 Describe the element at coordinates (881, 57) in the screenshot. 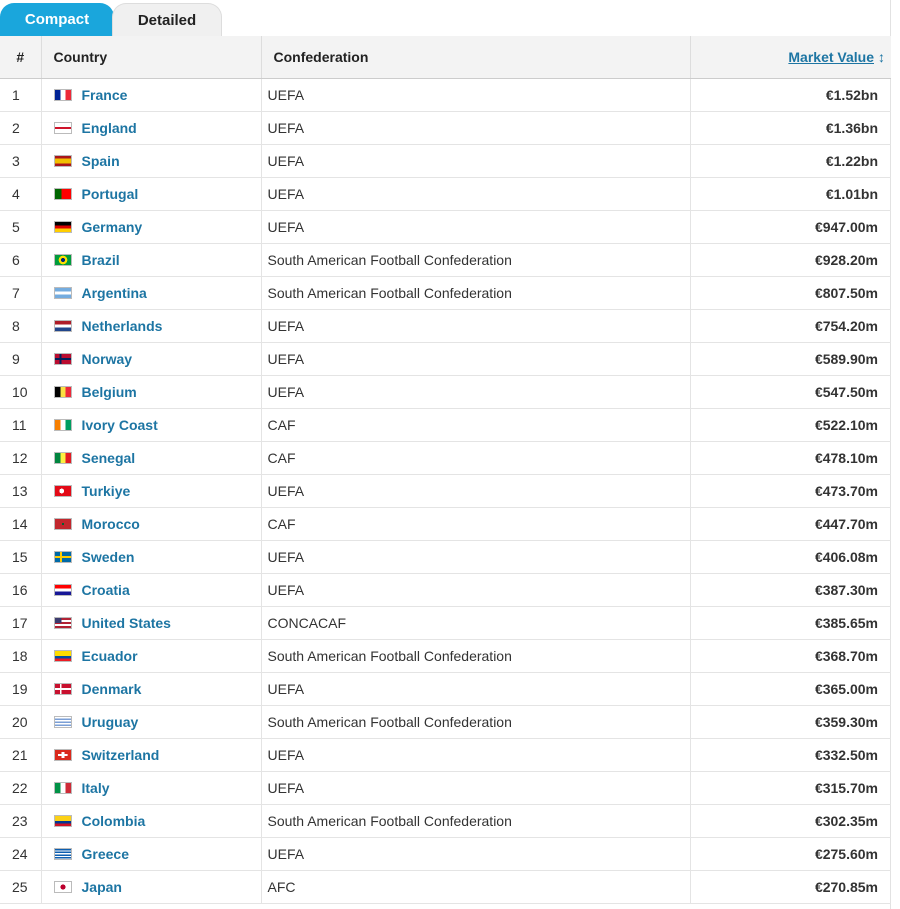

I see `sort-arrows-icon: ↕` at that location.